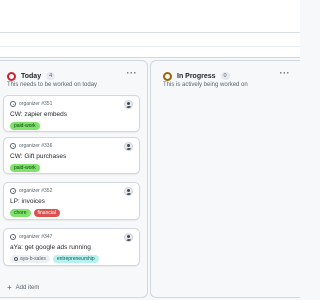  I want to click on column-description: This is actively being worked on, so click(205, 85).